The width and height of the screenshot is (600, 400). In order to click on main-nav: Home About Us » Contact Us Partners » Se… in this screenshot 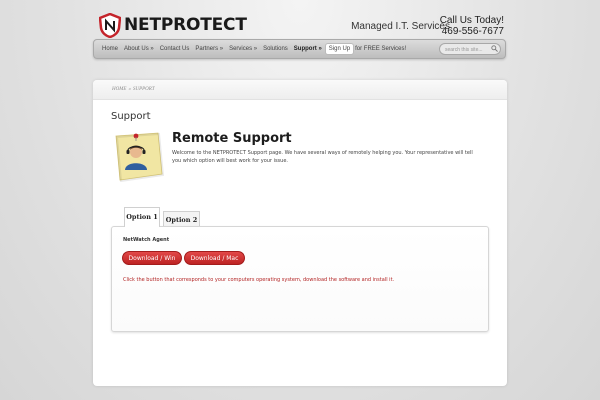, I will do `click(299, 49)`.